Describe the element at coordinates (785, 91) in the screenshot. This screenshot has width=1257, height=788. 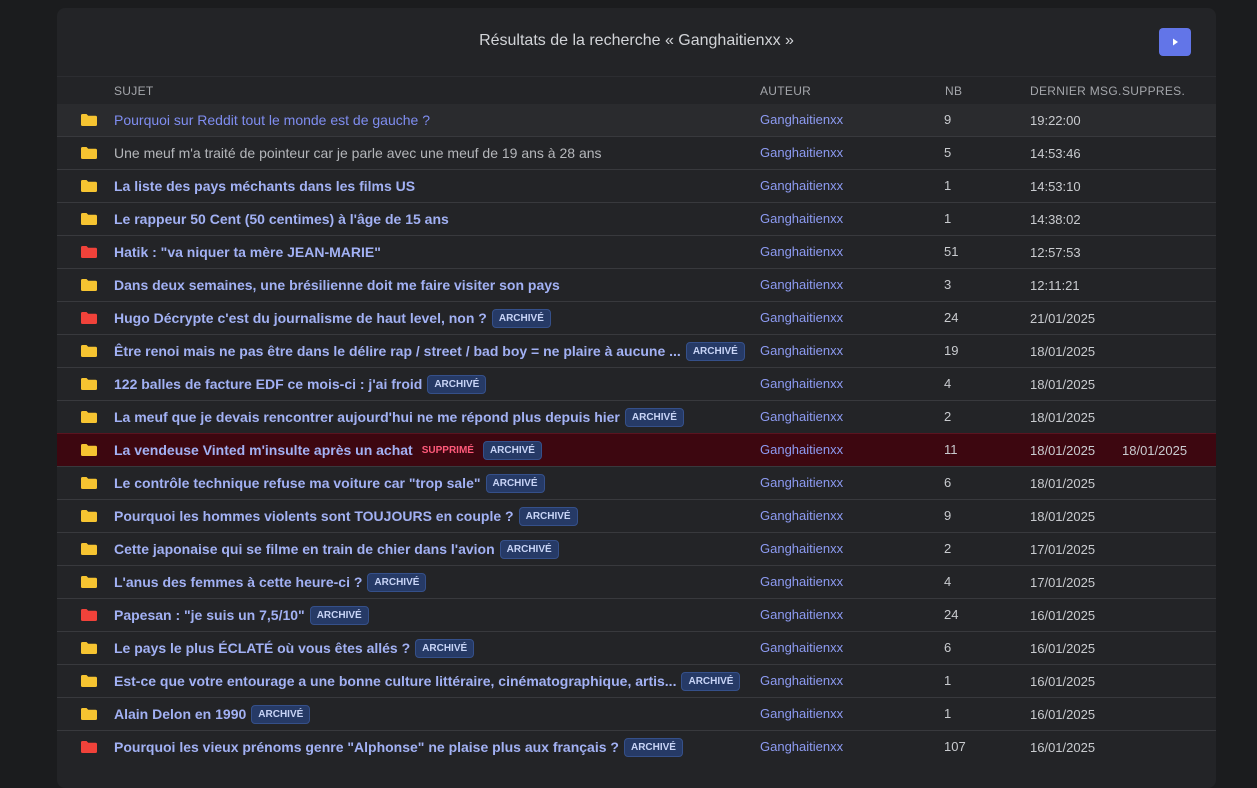
I see `column-header-author: AUTEUR` at that location.